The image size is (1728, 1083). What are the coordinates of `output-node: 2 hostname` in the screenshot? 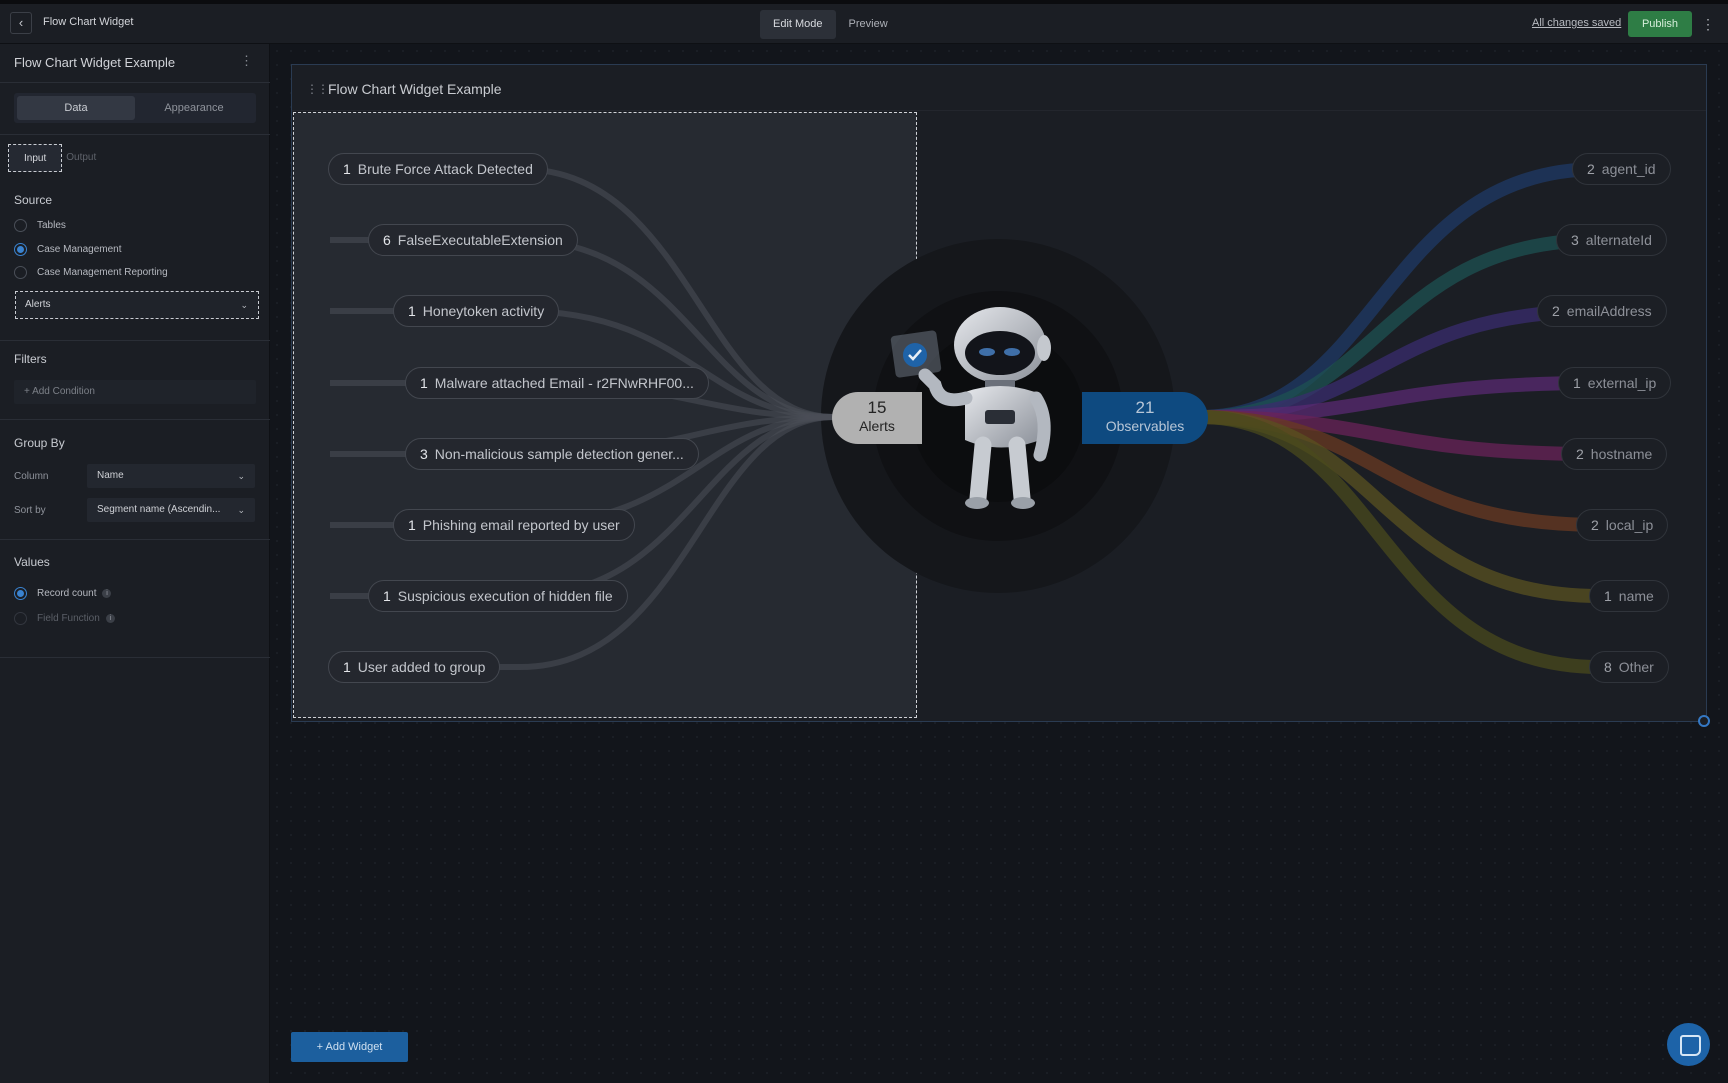 It's located at (1614, 454).